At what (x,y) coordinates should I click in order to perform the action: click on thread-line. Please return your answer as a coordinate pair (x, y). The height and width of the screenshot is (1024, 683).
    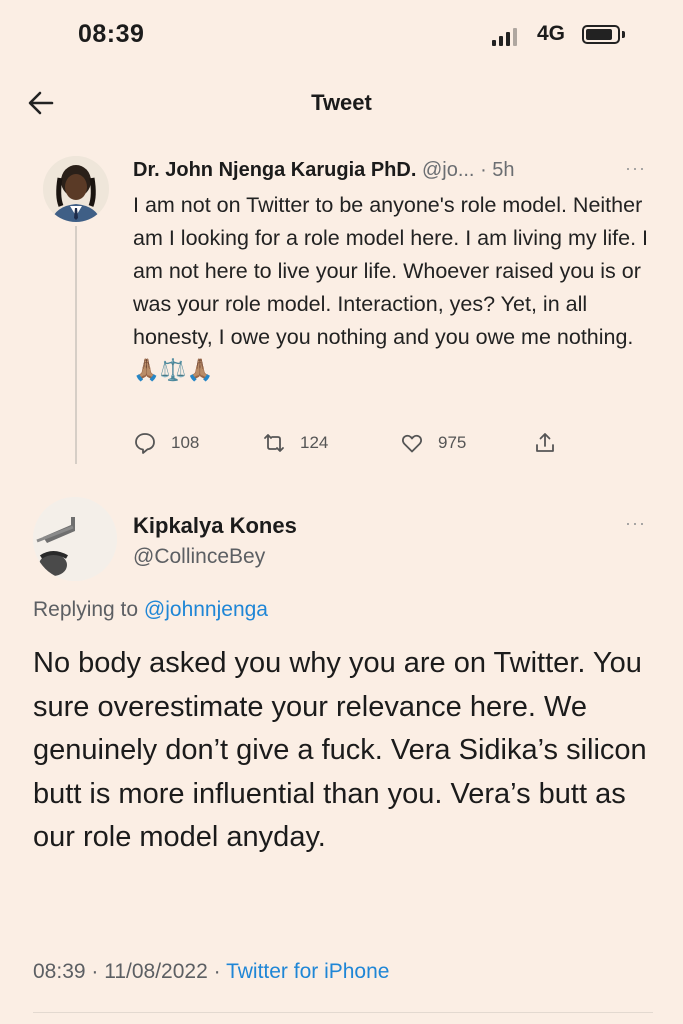
    Looking at the image, I should click on (76, 345).